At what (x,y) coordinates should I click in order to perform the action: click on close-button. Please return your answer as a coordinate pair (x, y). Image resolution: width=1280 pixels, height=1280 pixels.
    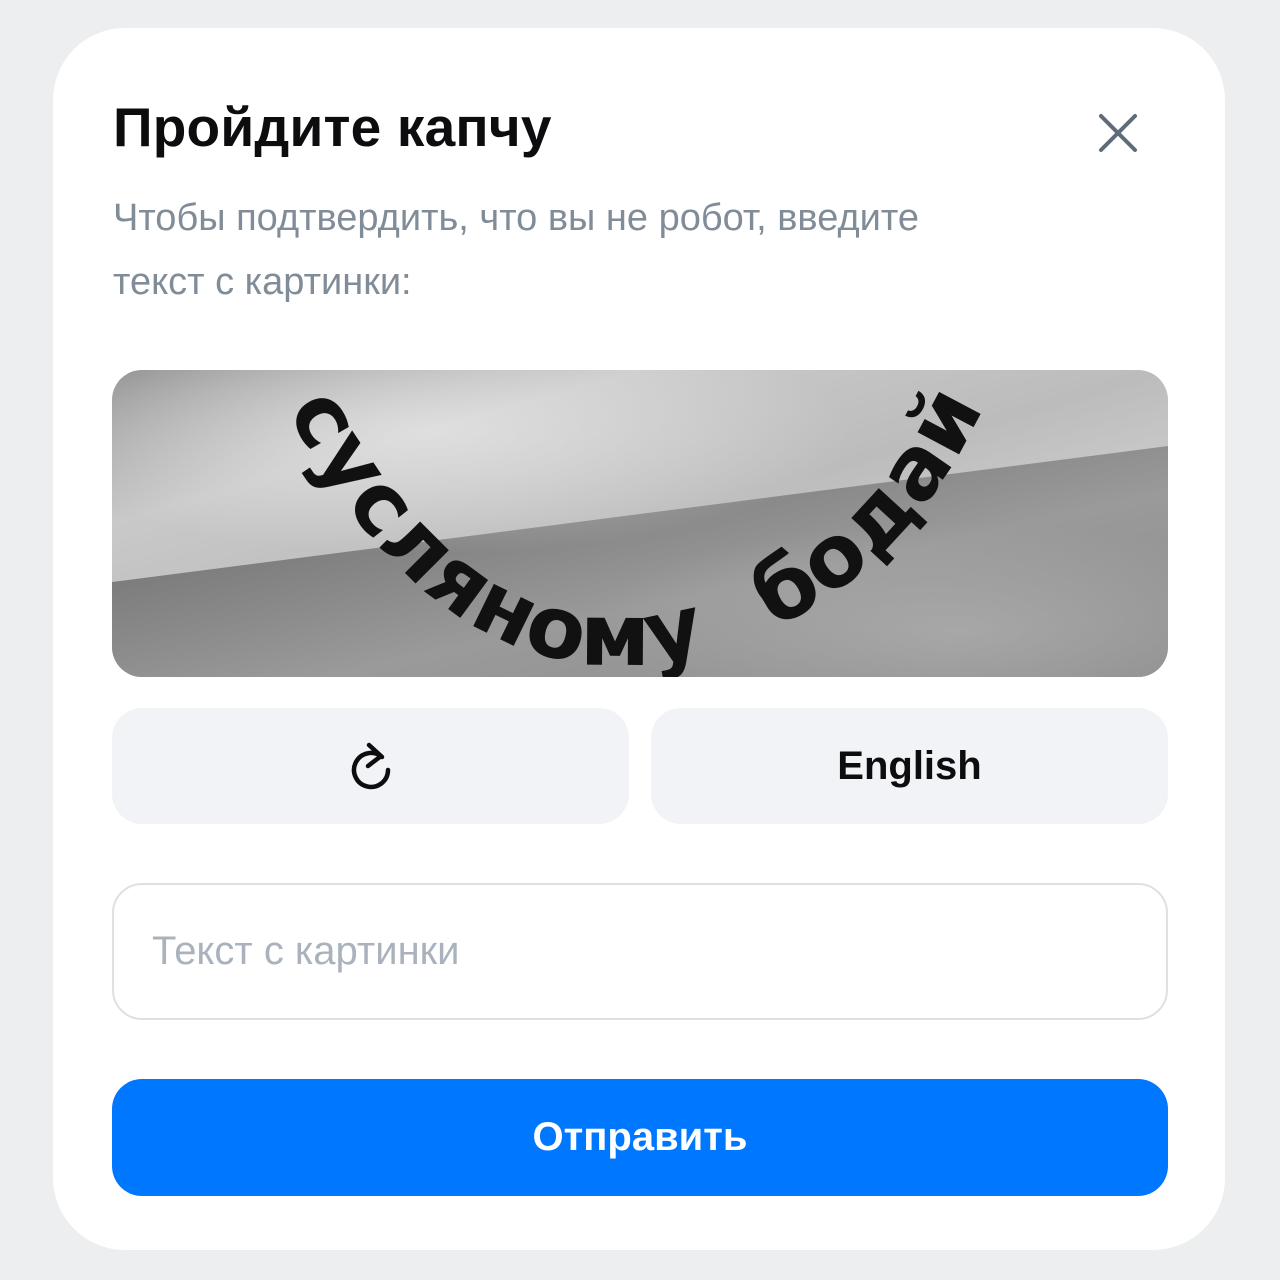
    Looking at the image, I should click on (1118, 133).